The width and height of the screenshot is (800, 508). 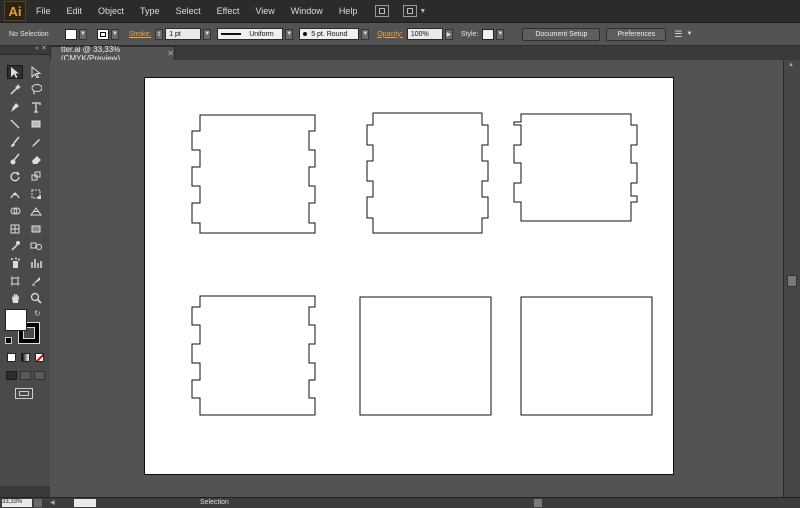 I want to click on opacity-dropdown-icon: ▶, so click(x=448, y=34).